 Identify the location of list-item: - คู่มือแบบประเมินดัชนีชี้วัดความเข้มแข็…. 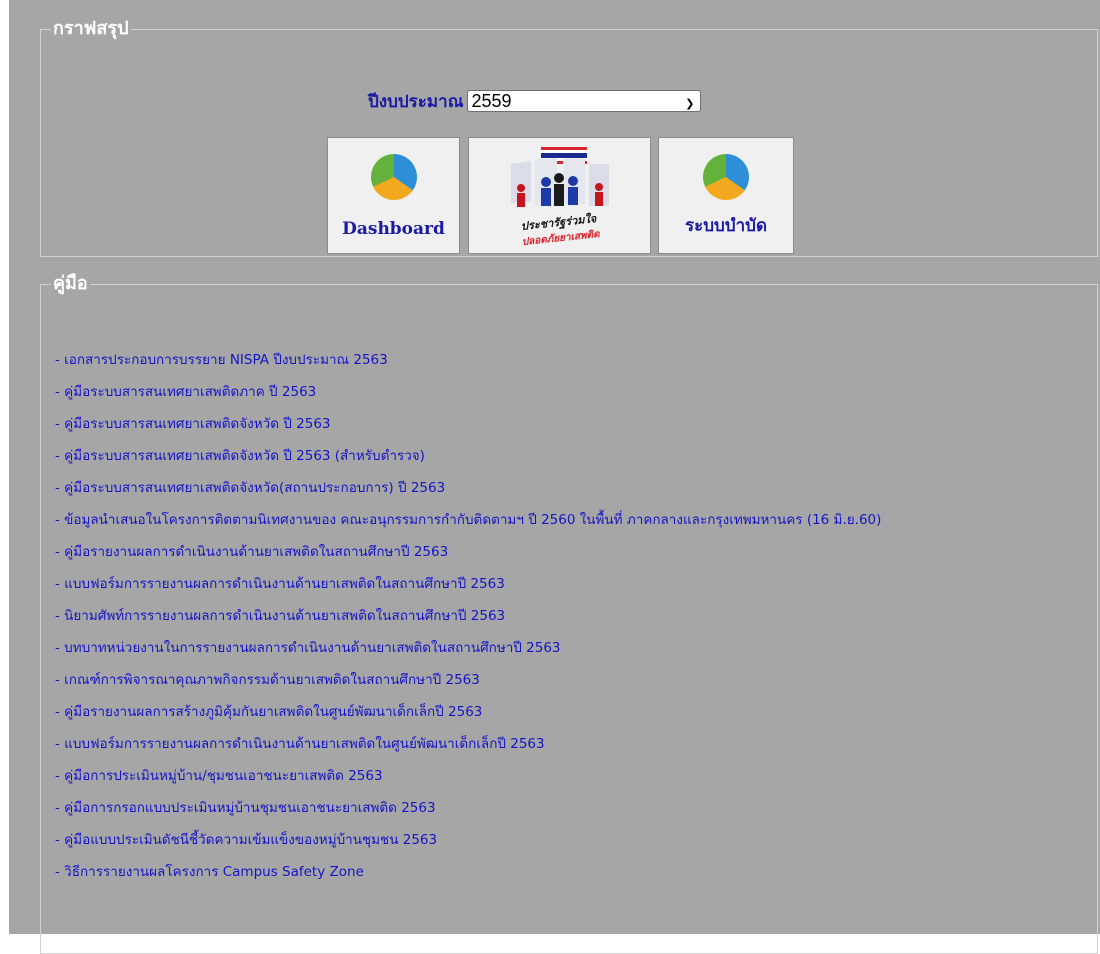
(468, 846).